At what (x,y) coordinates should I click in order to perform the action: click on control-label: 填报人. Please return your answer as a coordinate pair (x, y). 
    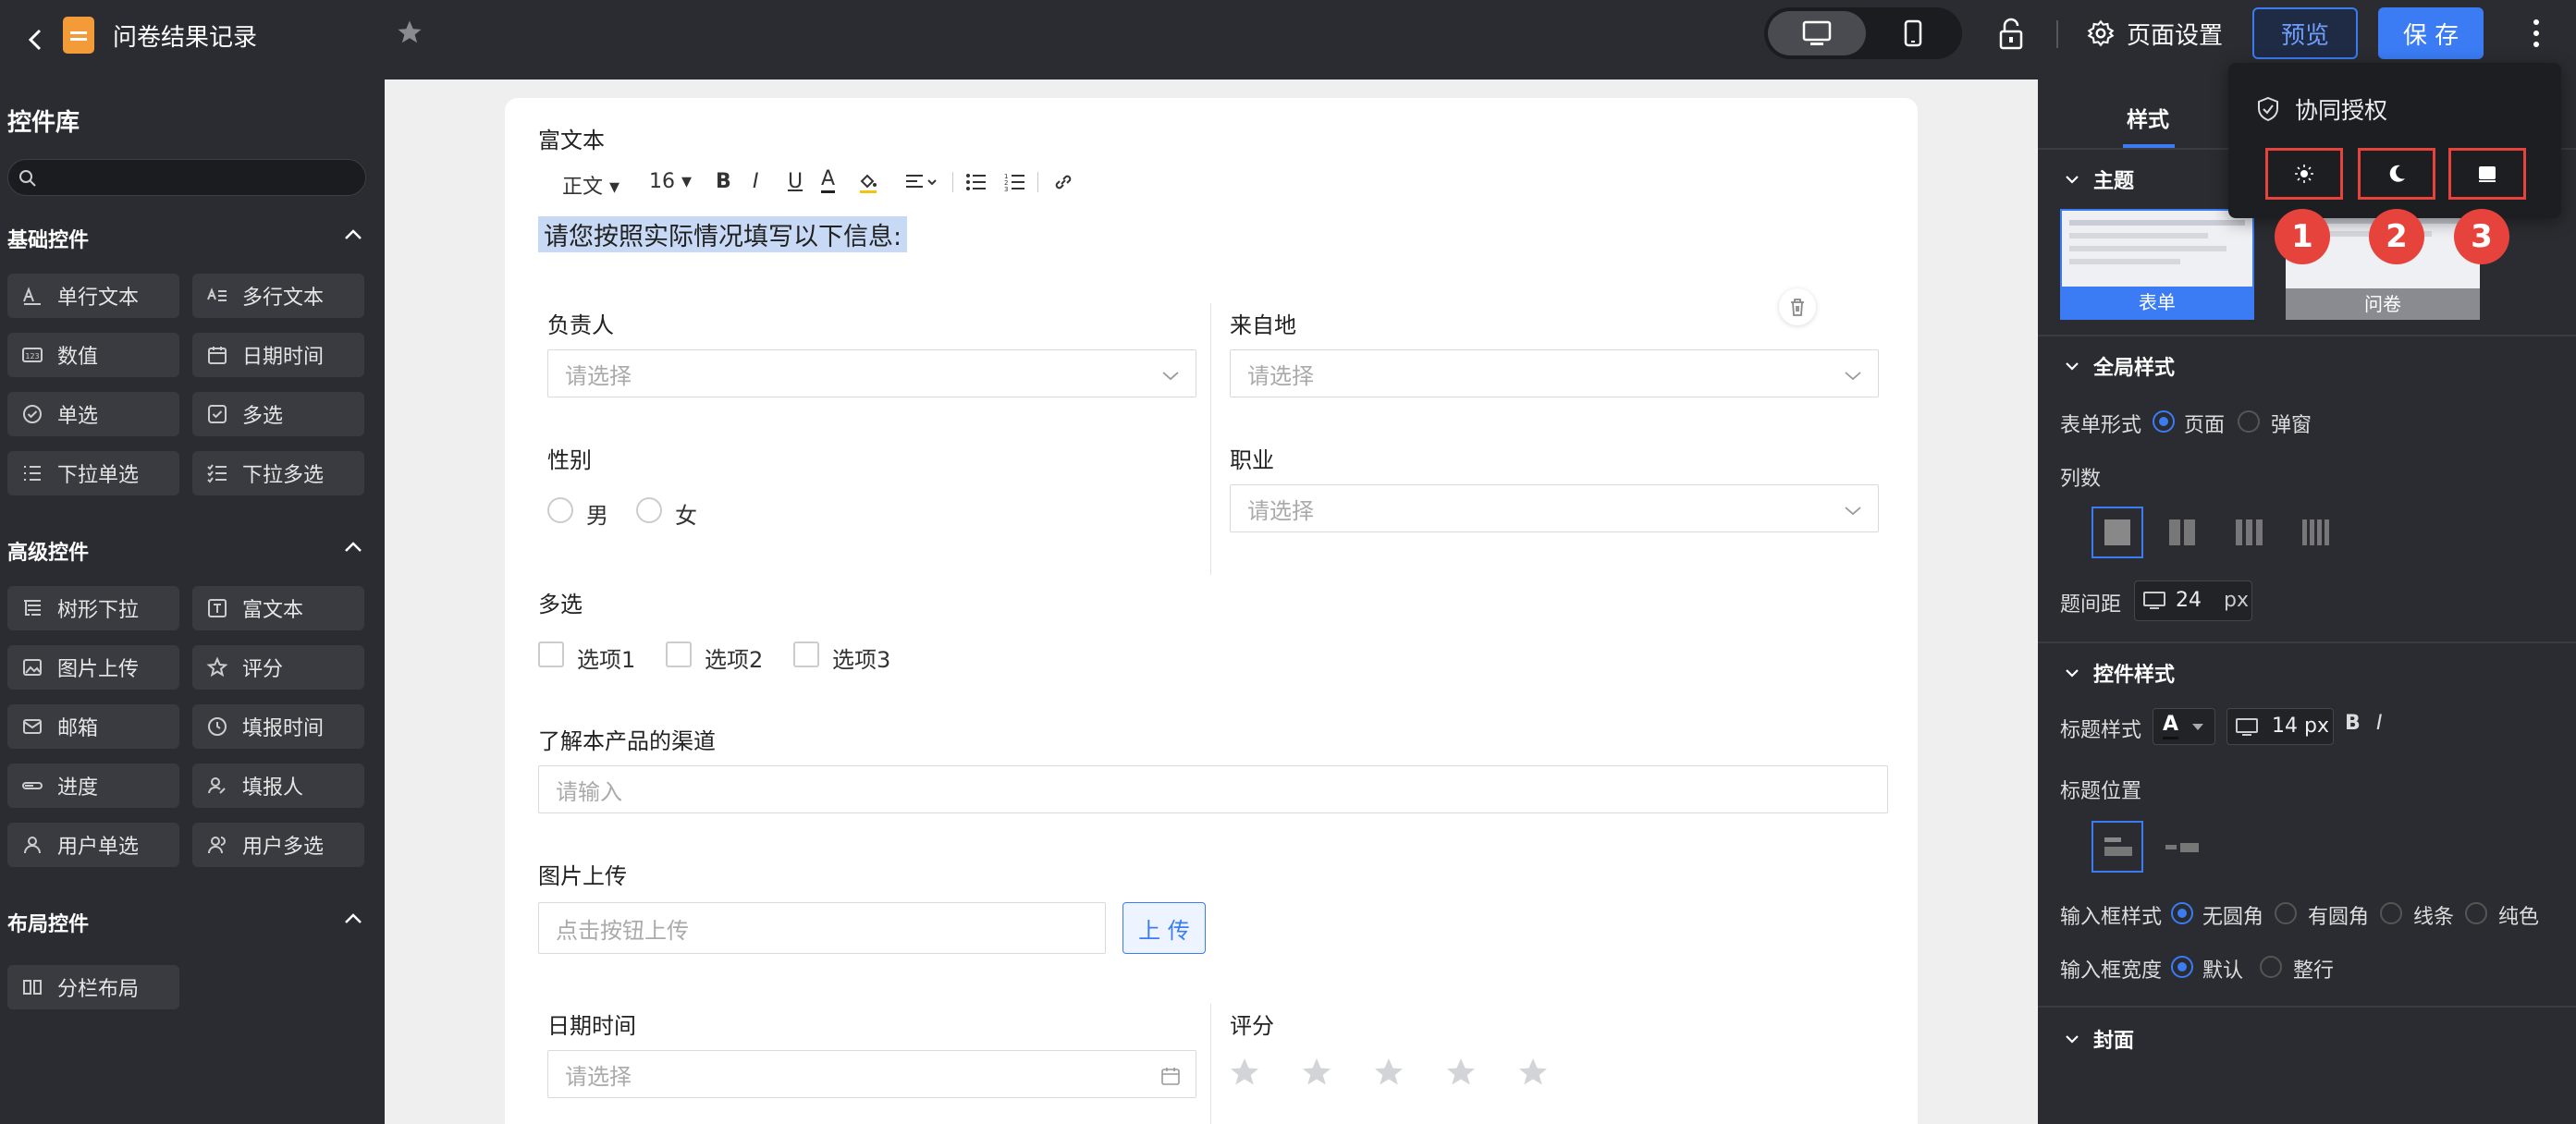
    Looking at the image, I should click on (273, 788).